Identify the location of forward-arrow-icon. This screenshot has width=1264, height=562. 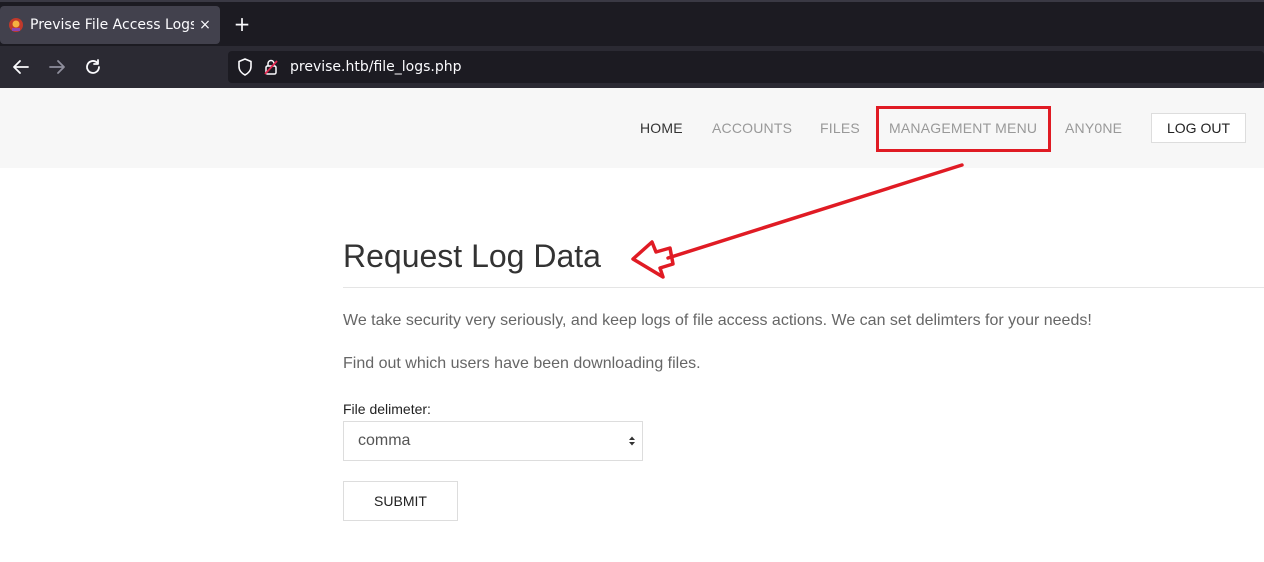
(57, 67).